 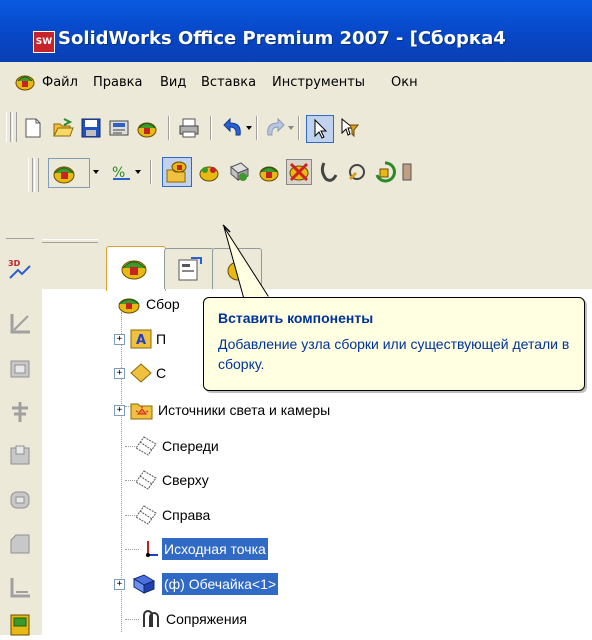 What do you see at coordinates (25, 82) in the screenshot?
I see `document-icon` at bounding box center [25, 82].